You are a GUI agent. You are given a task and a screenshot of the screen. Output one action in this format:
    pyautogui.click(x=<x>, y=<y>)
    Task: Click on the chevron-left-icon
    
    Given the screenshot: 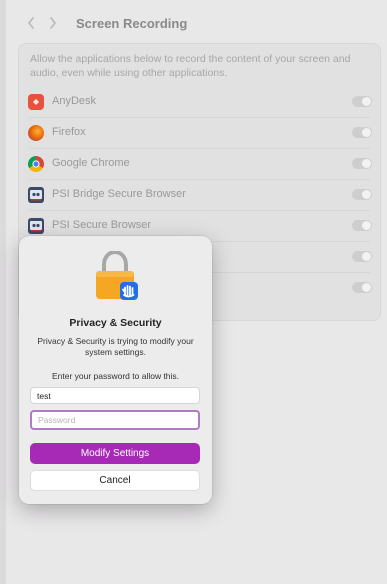 What is the action you would take?
    pyautogui.click(x=31, y=23)
    